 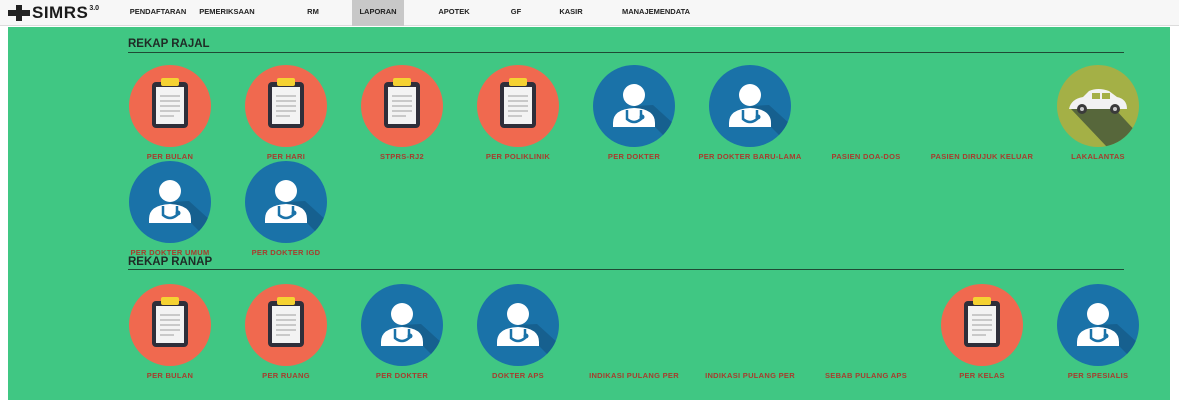 What do you see at coordinates (19, 13) in the screenshot?
I see `medical-cross-icon` at bounding box center [19, 13].